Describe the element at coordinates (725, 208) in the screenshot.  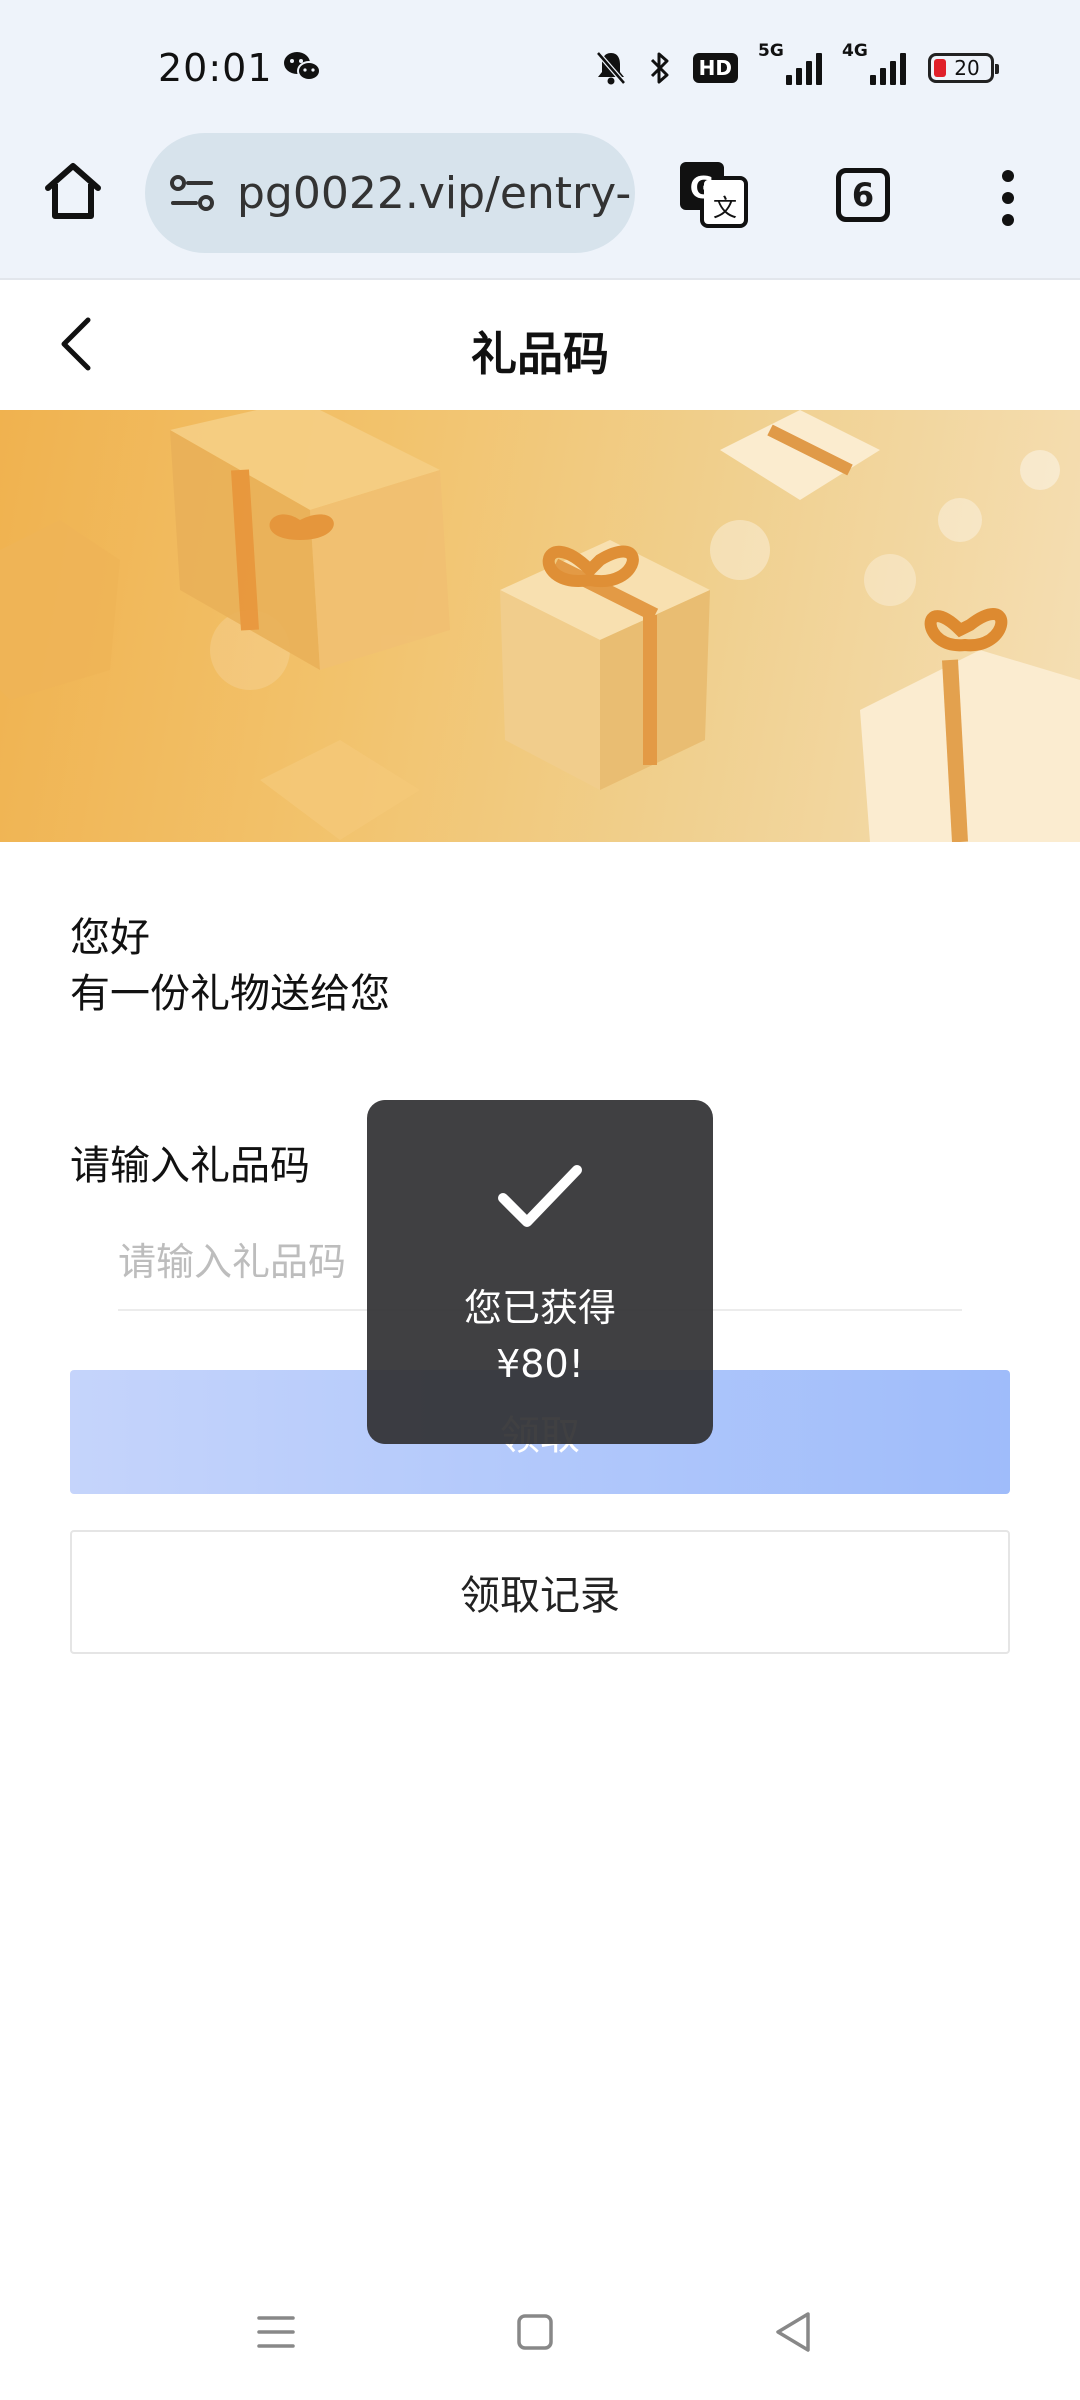
I see `svg-text: 文` at that location.